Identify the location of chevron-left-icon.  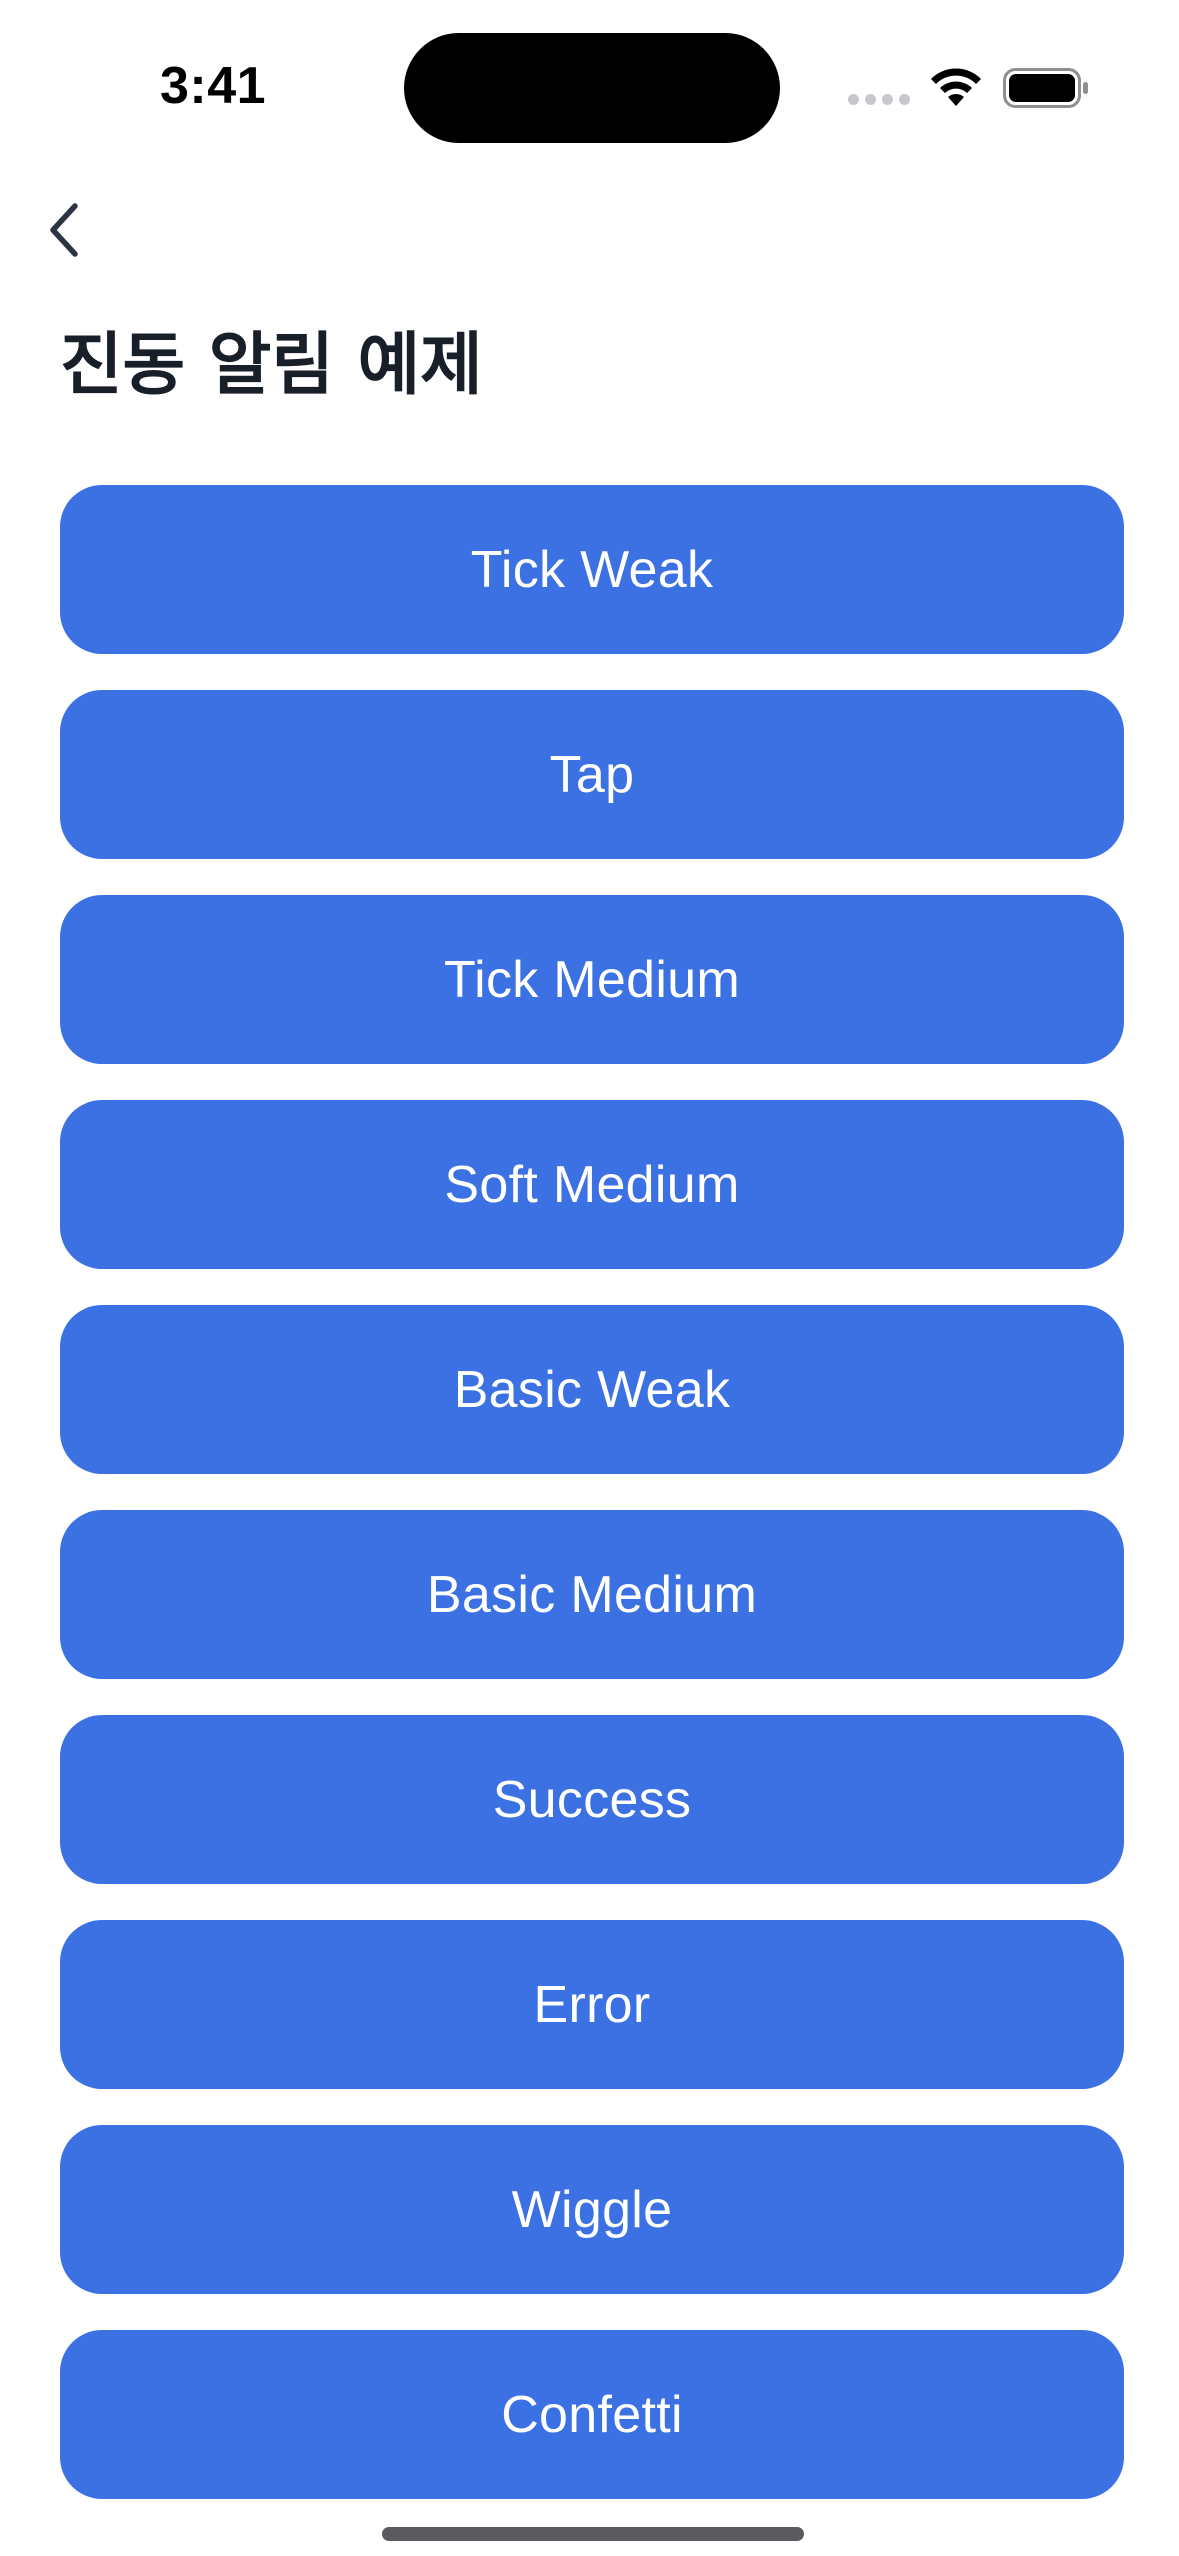
(64, 230).